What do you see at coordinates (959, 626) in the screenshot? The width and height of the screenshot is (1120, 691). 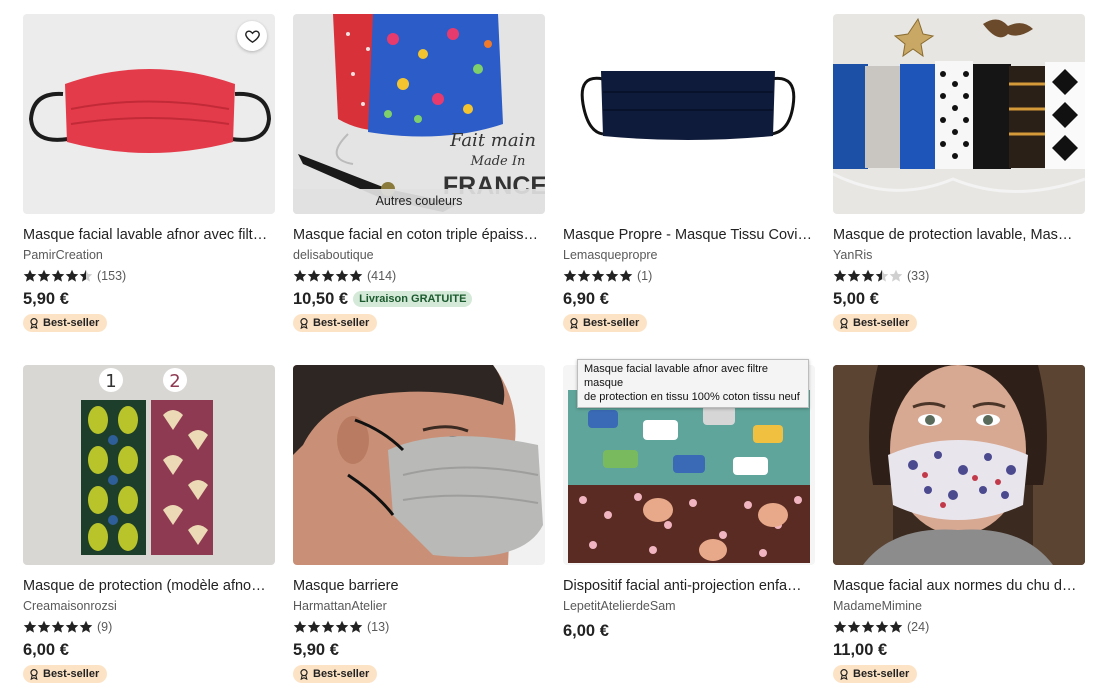 I see `rating: (24)` at bounding box center [959, 626].